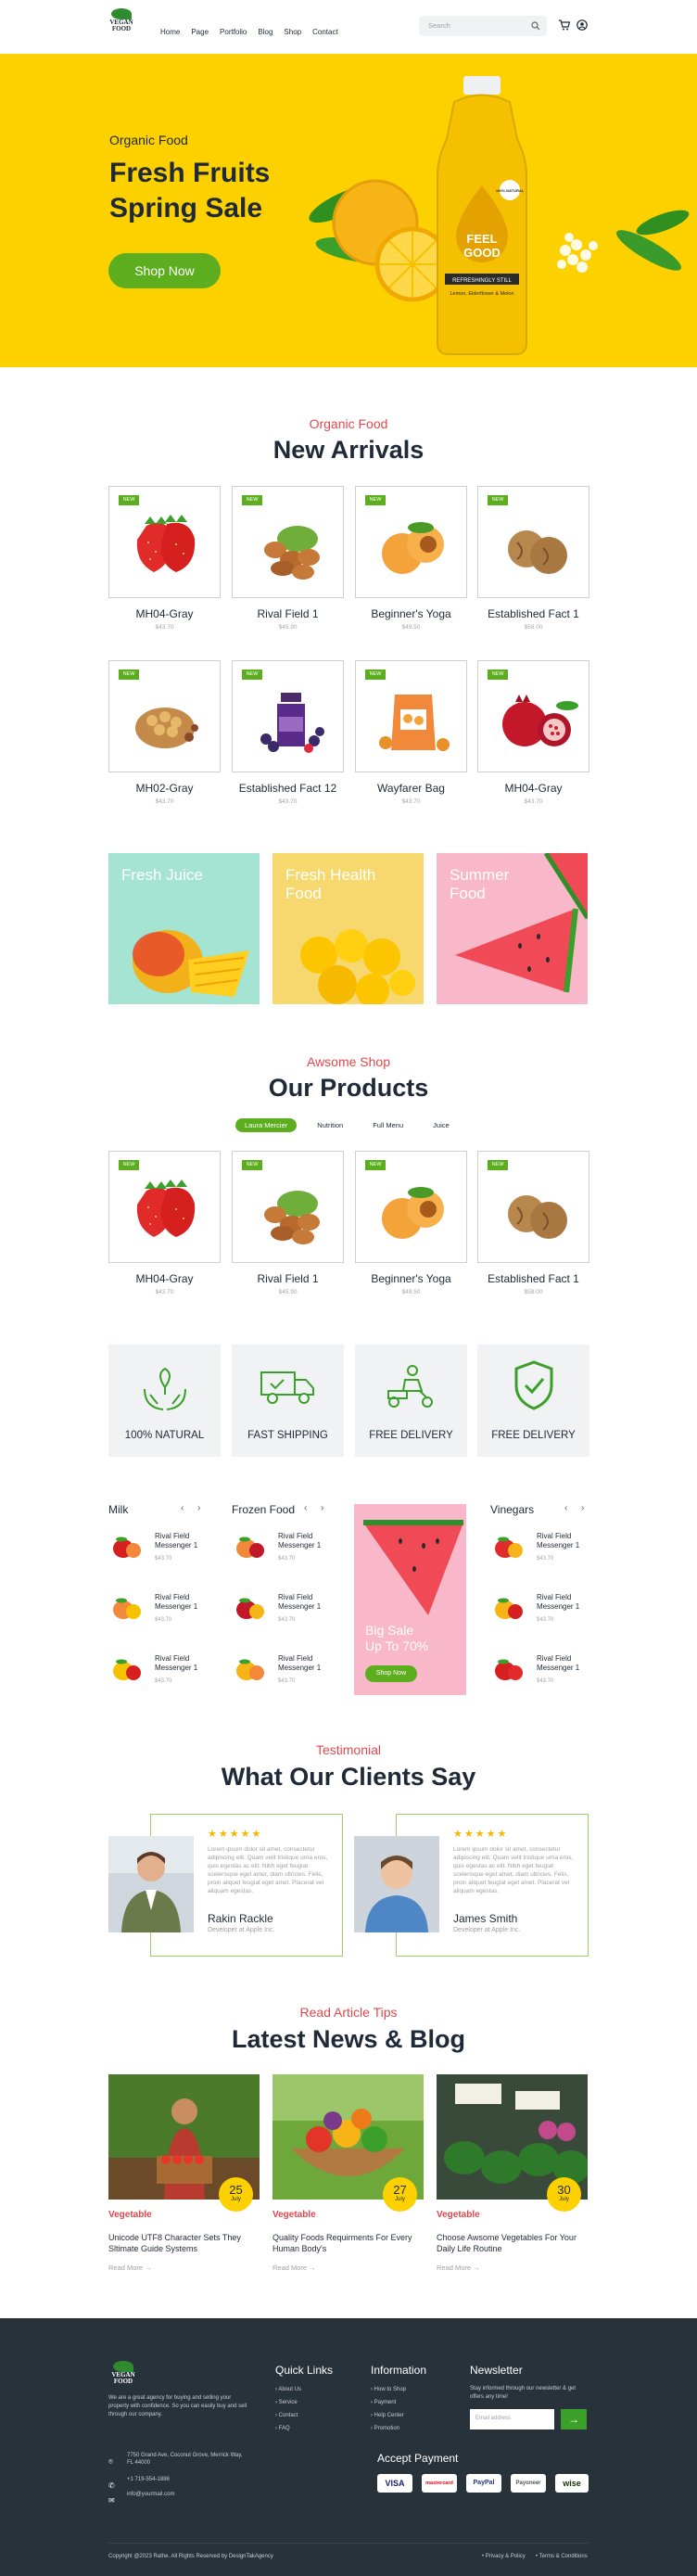 The width and height of the screenshot is (697, 2576). Describe the element at coordinates (292, 32) in the screenshot. I see `nav-shop: Shop` at that location.